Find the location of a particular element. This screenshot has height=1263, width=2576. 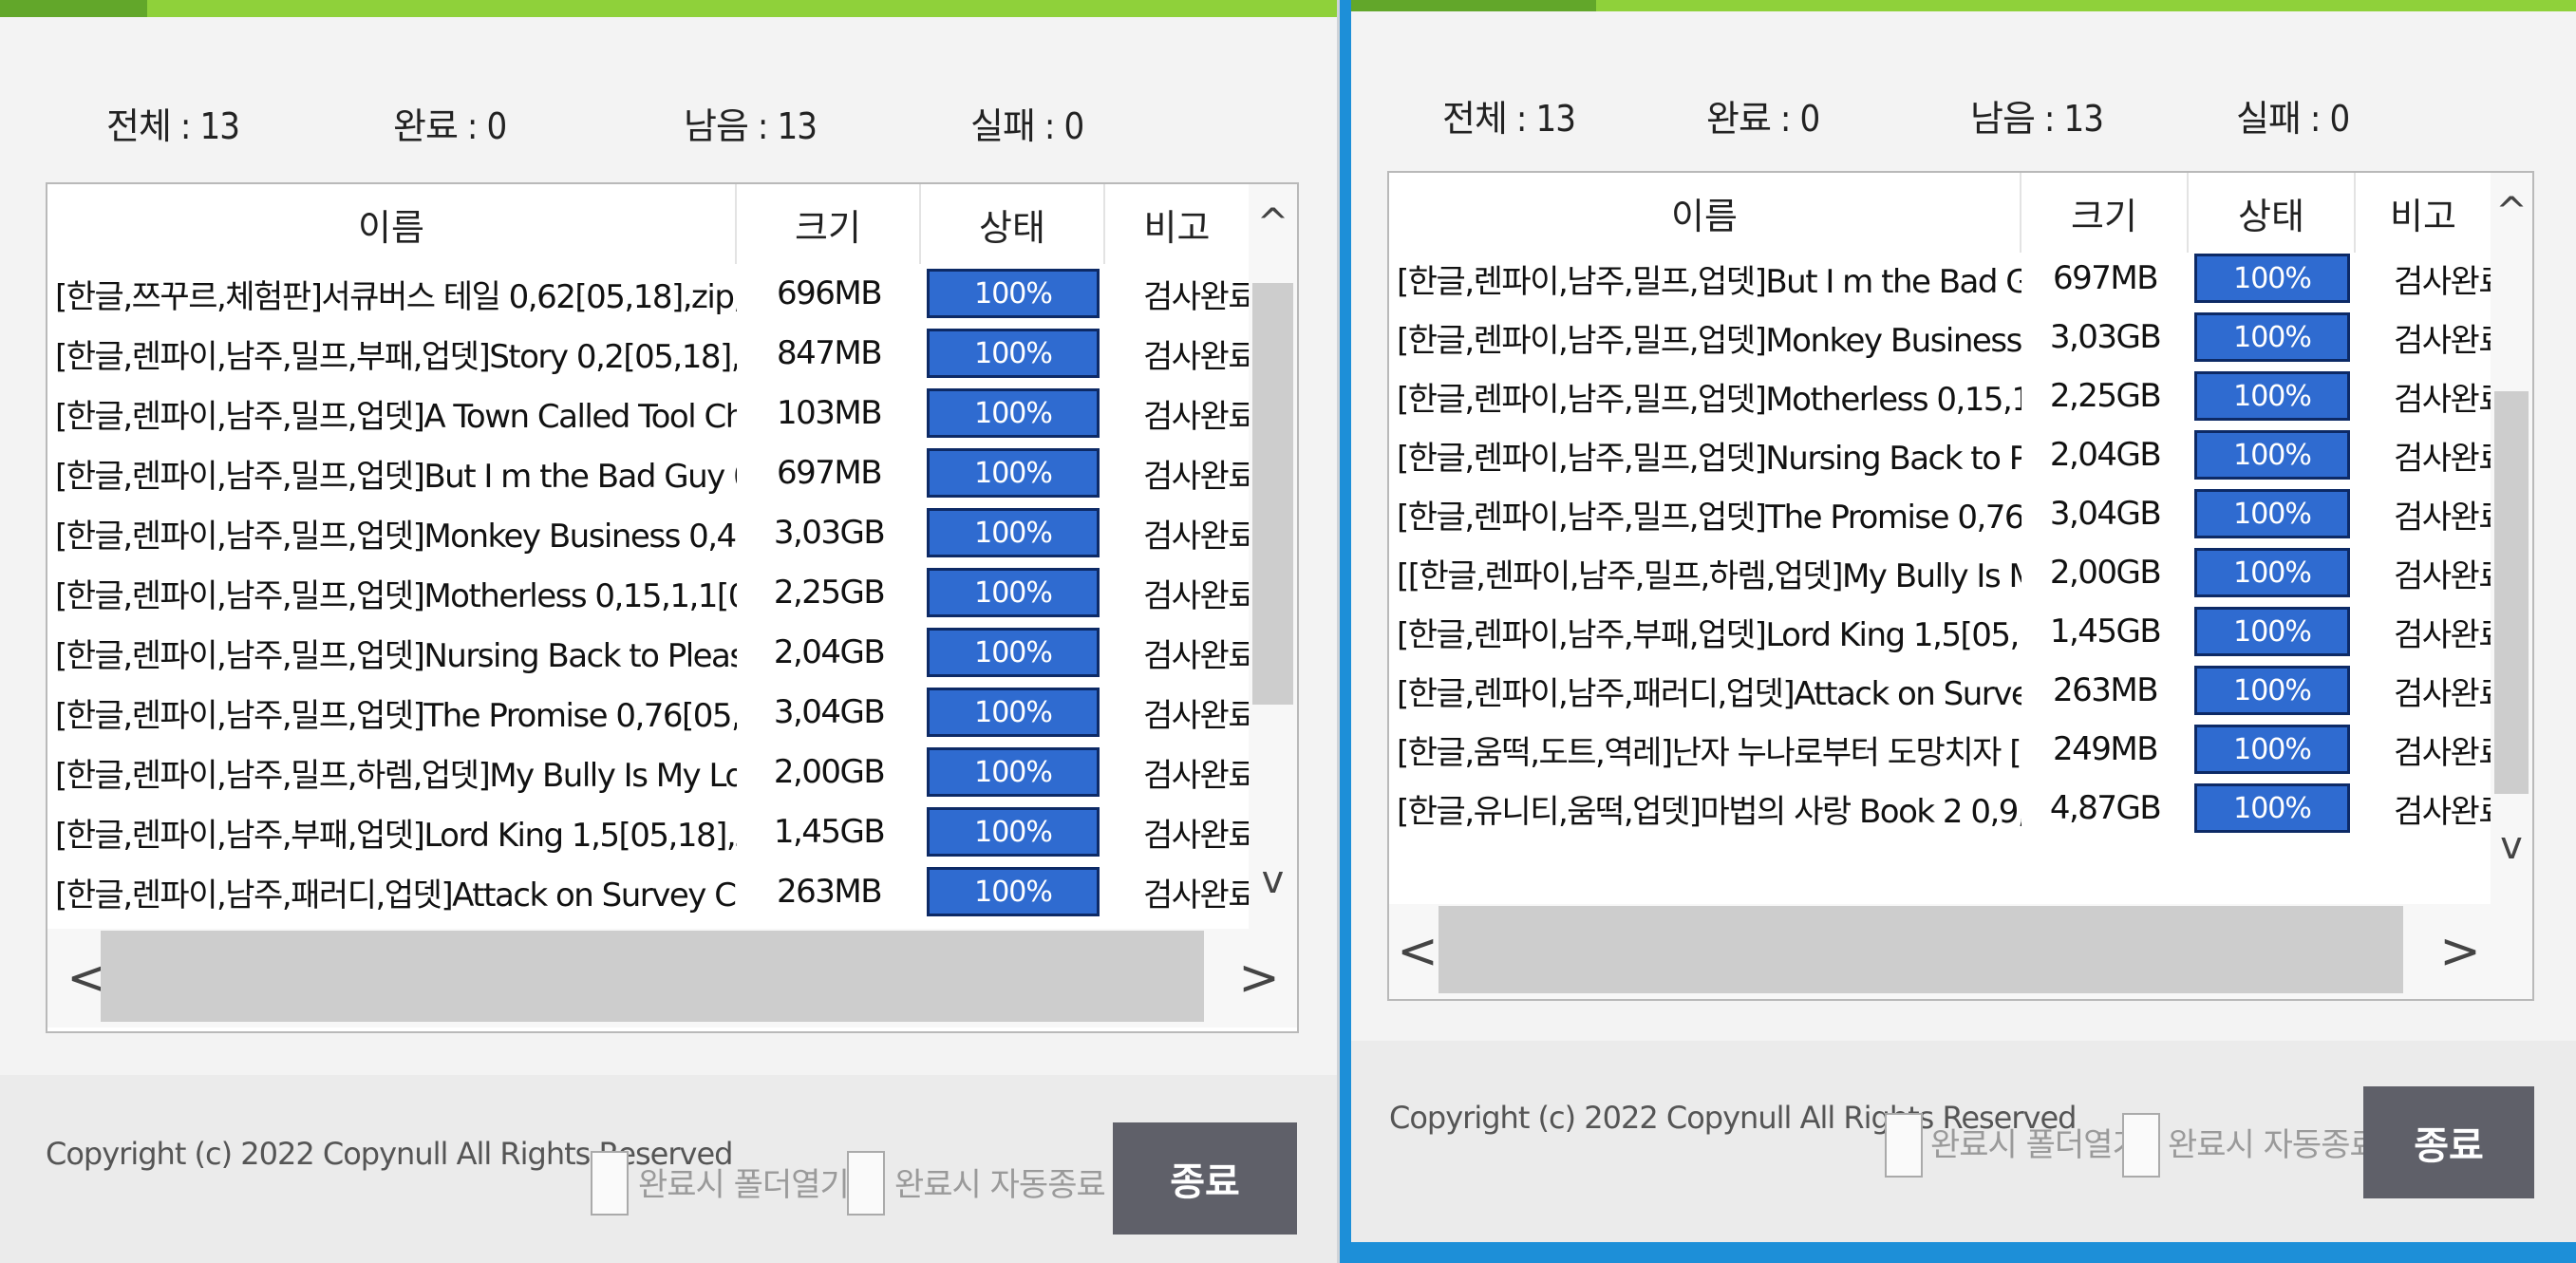

overall-progress-bar is located at coordinates (1963, 6).